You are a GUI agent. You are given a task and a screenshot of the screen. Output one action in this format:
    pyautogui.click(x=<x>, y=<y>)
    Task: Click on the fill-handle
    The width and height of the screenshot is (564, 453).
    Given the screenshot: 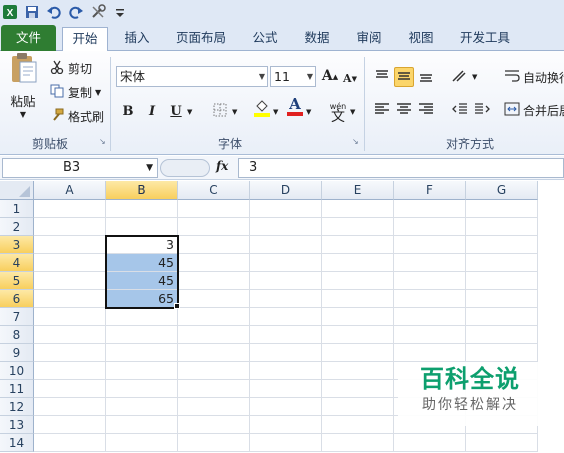 What is the action you would take?
    pyautogui.click(x=177, y=306)
    